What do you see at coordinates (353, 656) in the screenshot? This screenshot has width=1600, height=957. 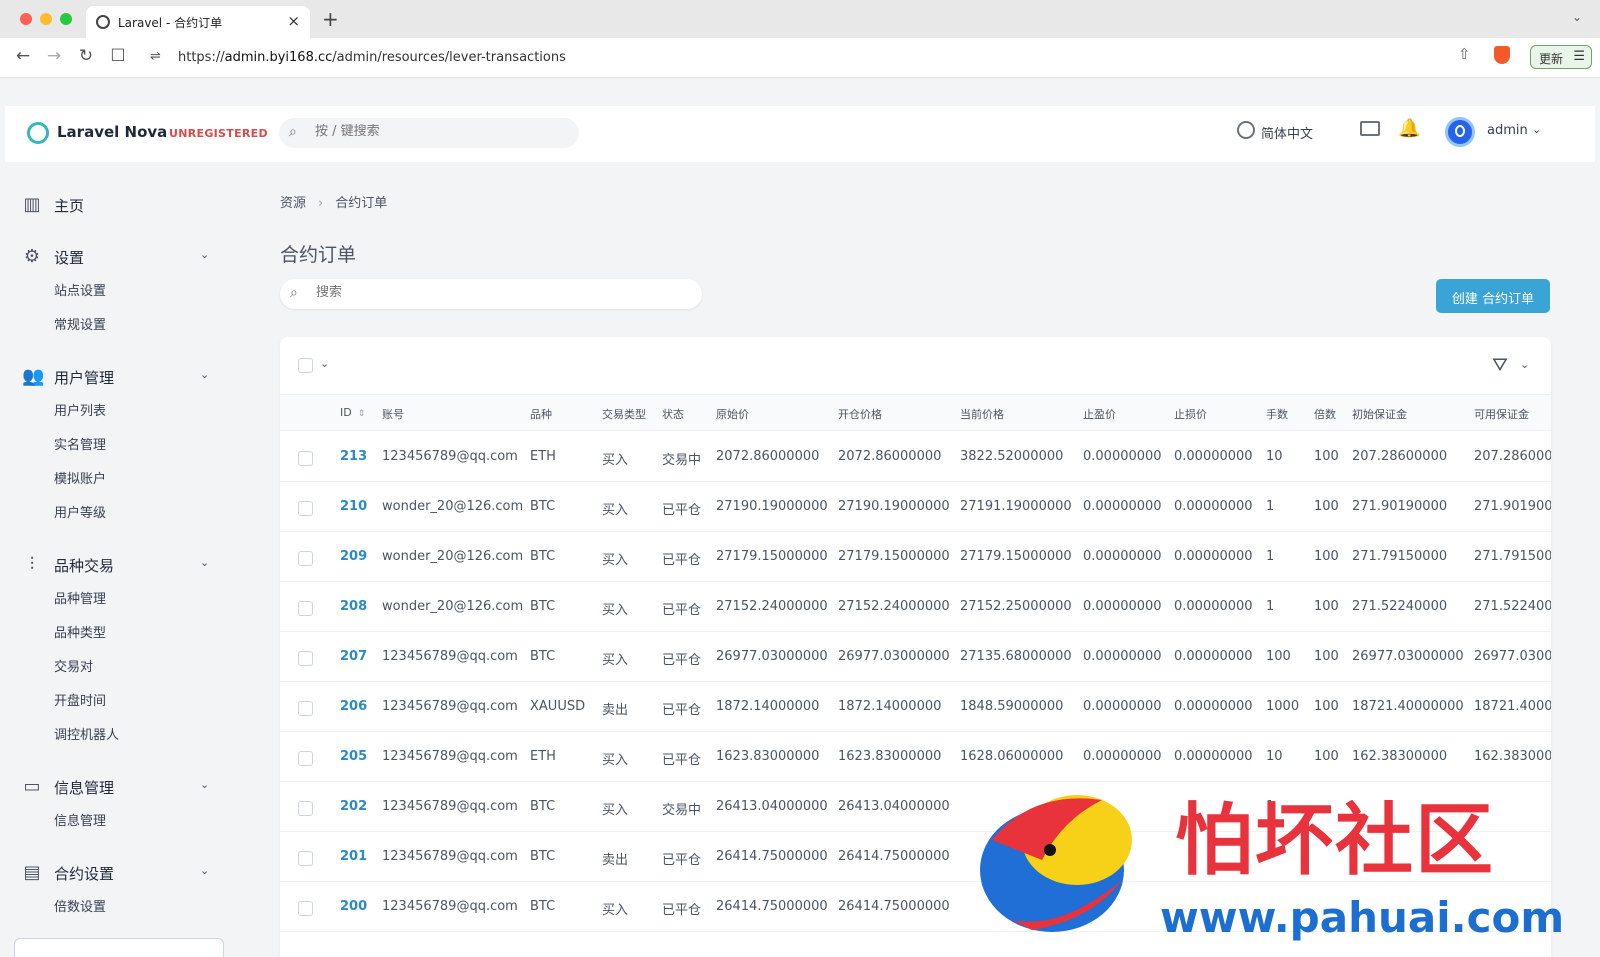 I see `cell-id: 207` at bounding box center [353, 656].